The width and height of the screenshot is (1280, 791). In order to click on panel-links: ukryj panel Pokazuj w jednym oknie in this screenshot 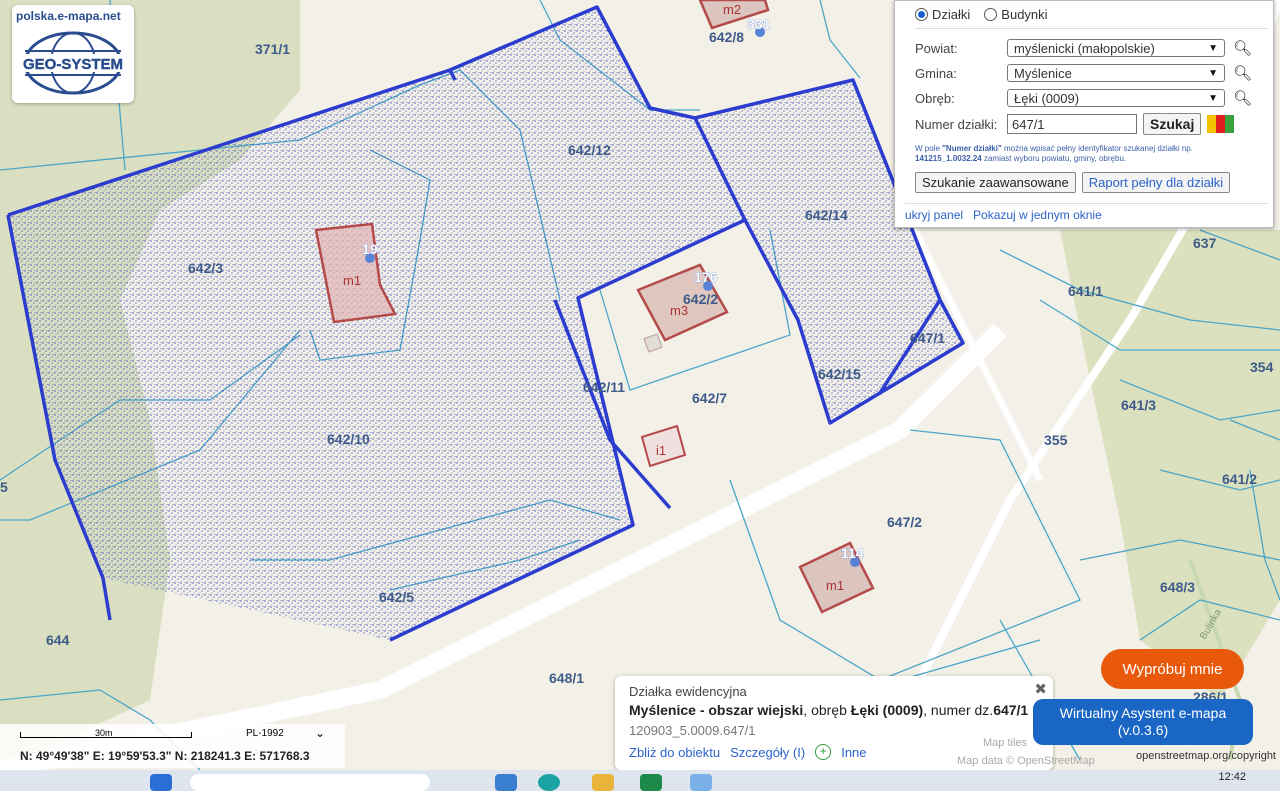, I will do `click(1003, 215)`.